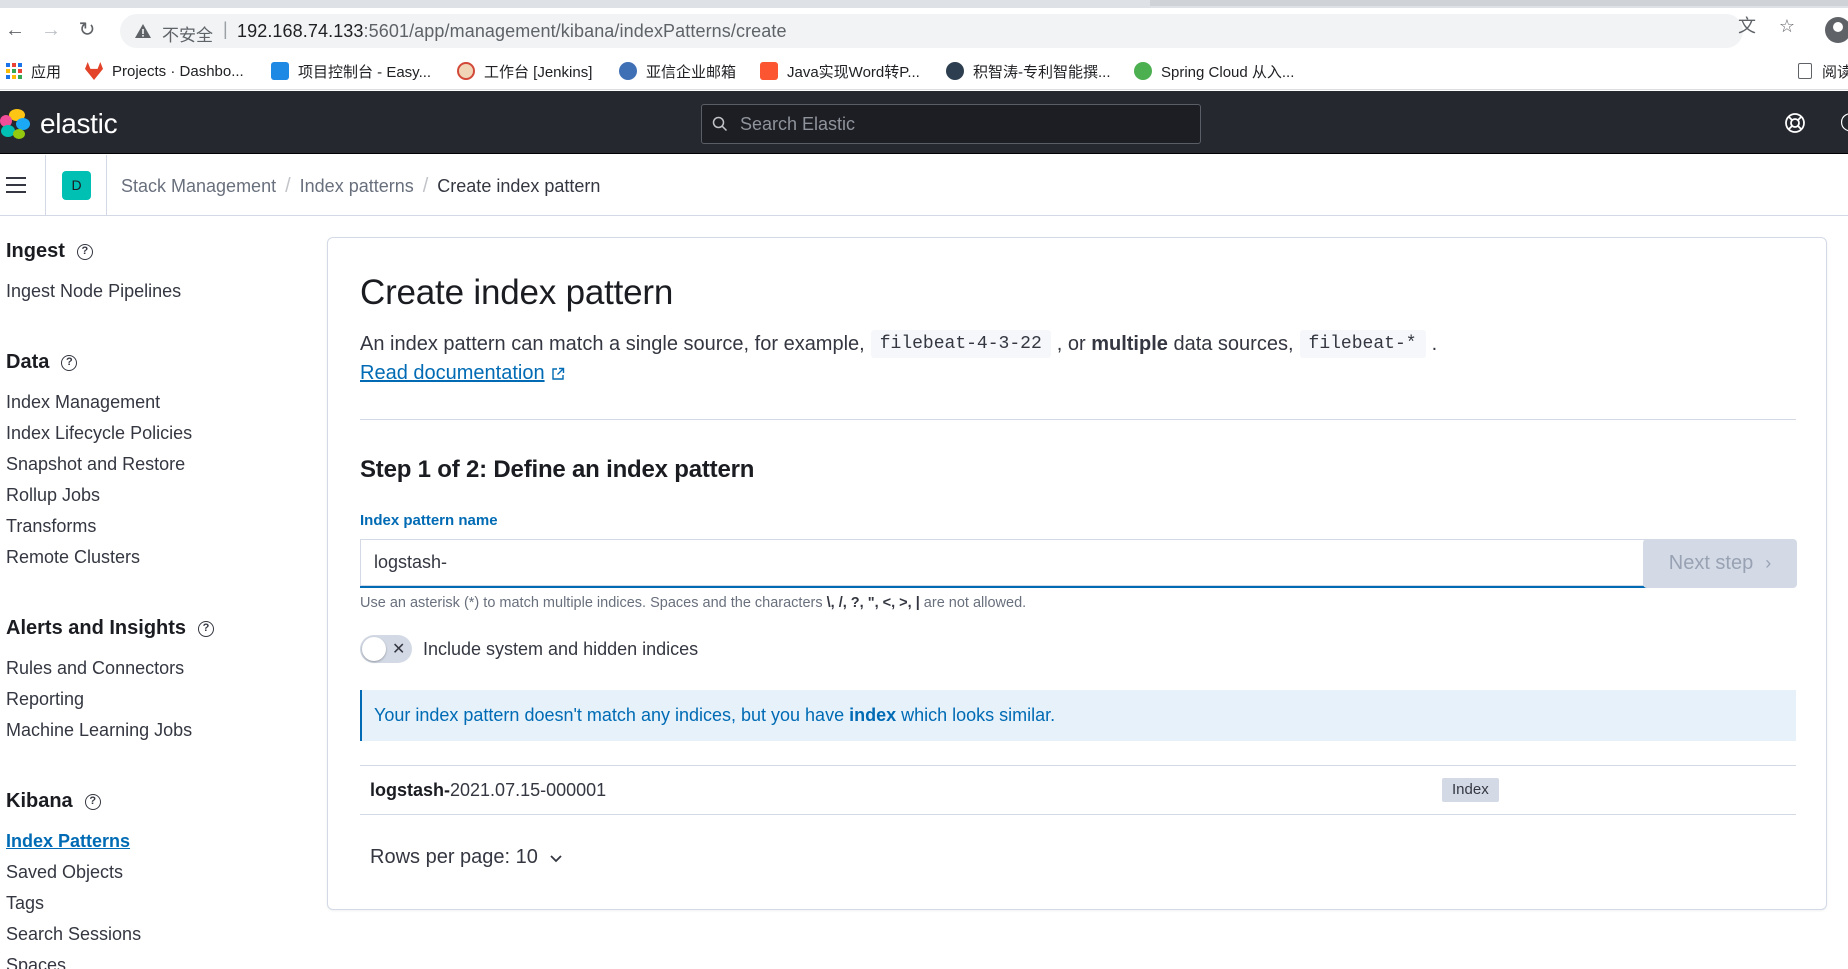 This screenshot has height=969, width=1848. Describe the element at coordinates (28, 362) in the screenshot. I see `sidebar-heading-label: Data` at that location.